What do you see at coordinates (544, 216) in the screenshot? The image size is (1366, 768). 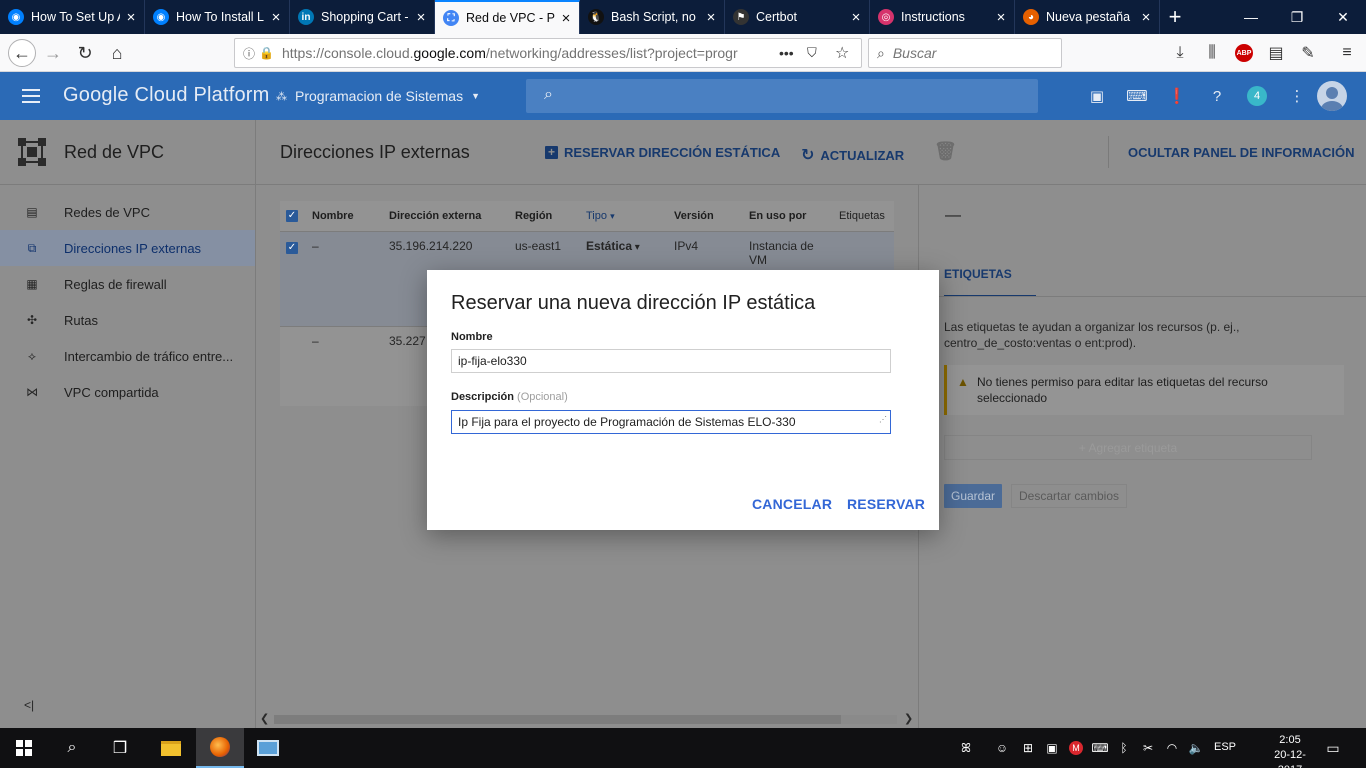 I see `column-header: Región` at bounding box center [544, 216].